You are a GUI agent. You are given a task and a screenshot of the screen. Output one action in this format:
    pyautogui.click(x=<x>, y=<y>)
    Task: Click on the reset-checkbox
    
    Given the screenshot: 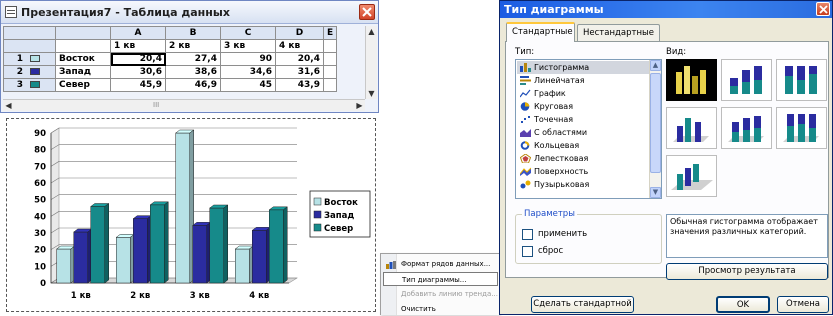 What is the action you would take?
    pyautogui.click(x=527, y=251)
    